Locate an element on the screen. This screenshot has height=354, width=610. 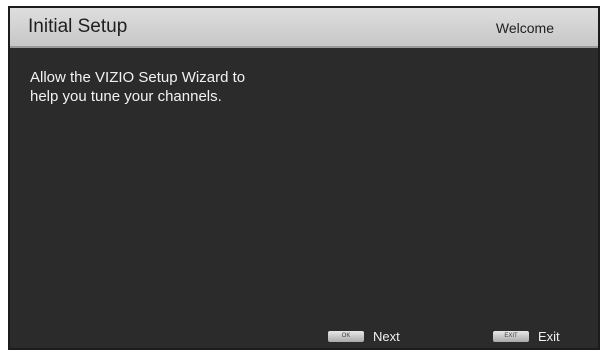
message-line: help you tune your channels. is located at coordinates (126, 96).